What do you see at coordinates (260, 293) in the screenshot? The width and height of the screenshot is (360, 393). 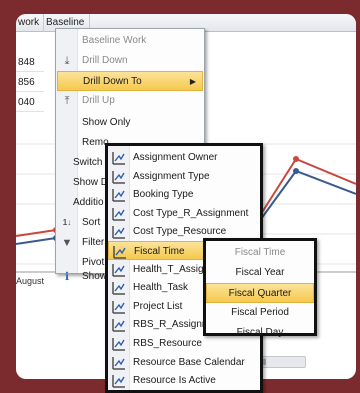 I see `menu-item-fiscal-quarter: Fiscal Quarter` at bounding box center [260, 293].